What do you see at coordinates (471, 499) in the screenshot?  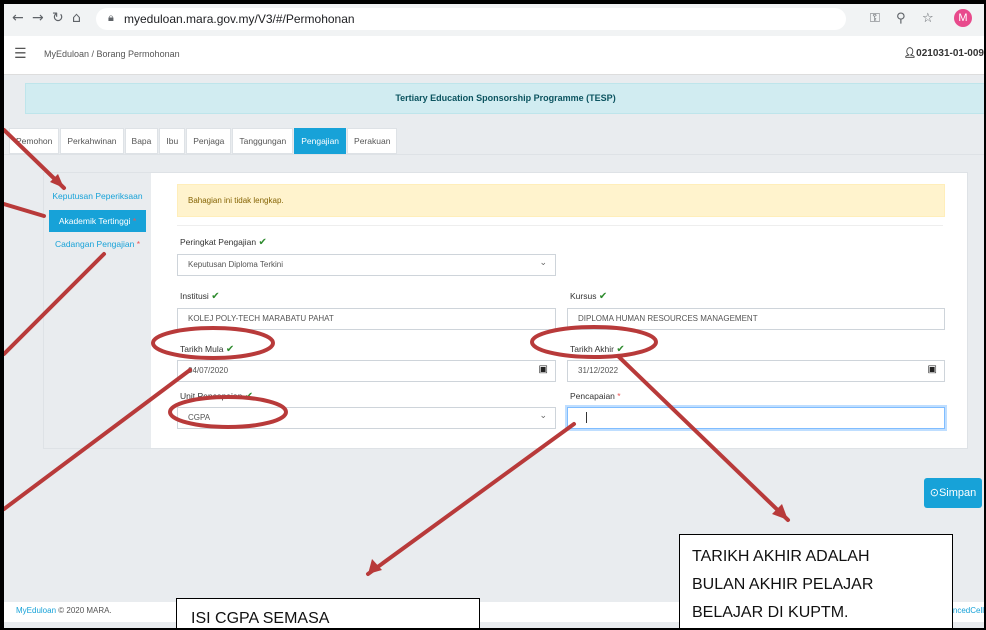 I see `annotation-arrow-cgpa` at bounding box center [471, 499].